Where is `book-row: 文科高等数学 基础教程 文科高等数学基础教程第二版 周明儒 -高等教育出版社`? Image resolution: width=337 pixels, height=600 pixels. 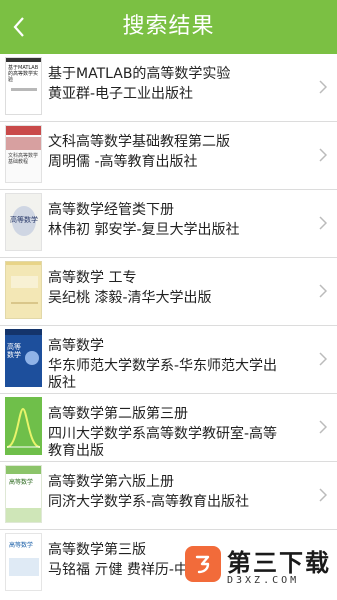 book-row: 文科高等数学 基础教程 文科高等数学基础教程第二版 周明儒 -高等教育出版社 is located at coordinates (168, 156).